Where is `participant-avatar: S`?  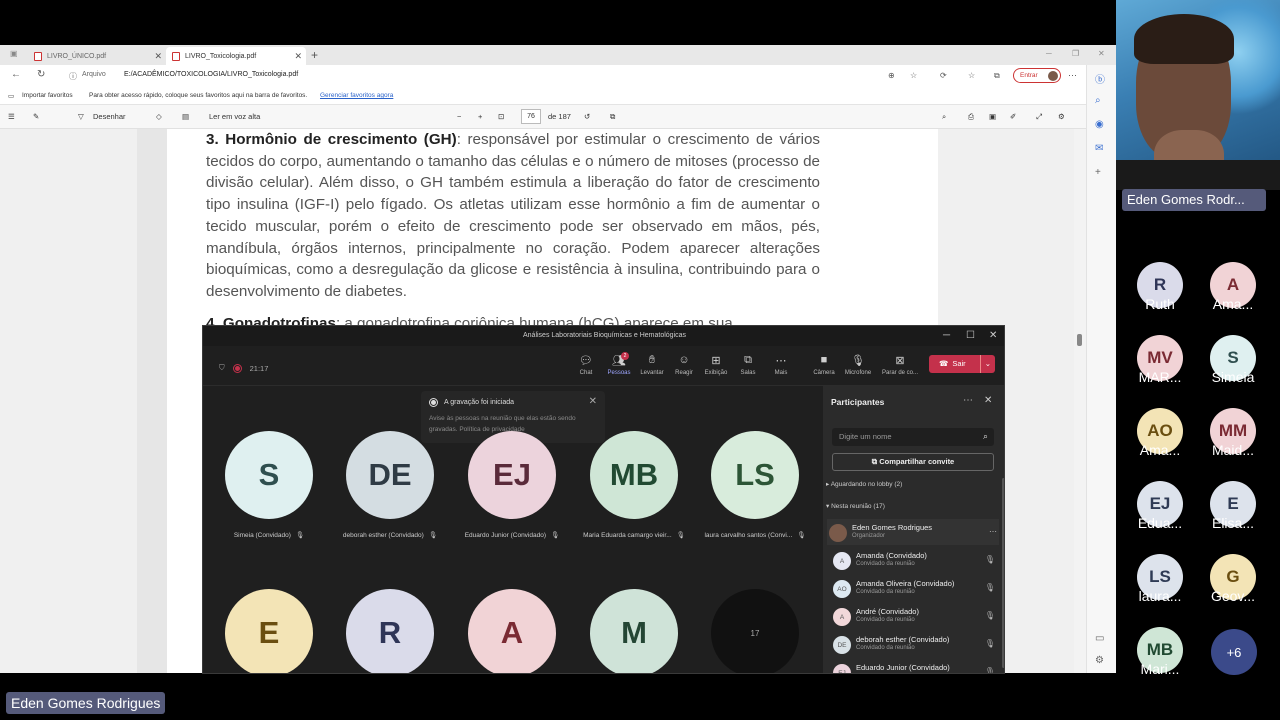 participant-avatar: S is located at coordinates (269, 475).